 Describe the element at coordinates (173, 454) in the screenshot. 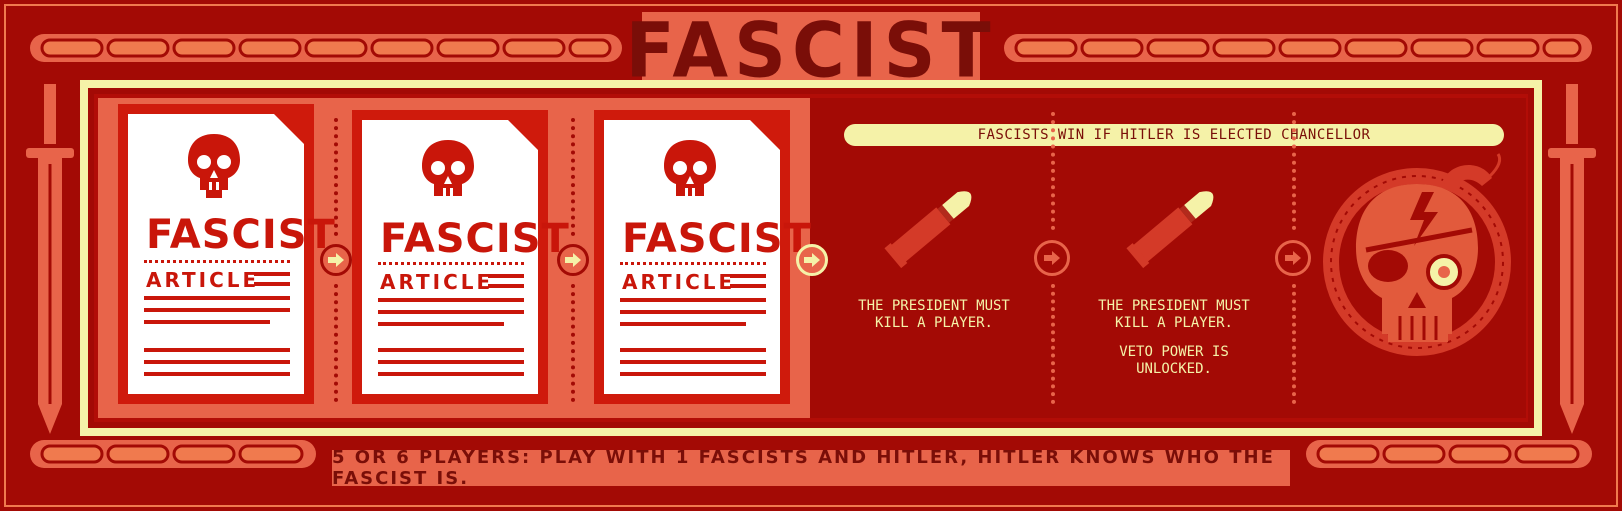

I see `chain-left-bottom` at that location.